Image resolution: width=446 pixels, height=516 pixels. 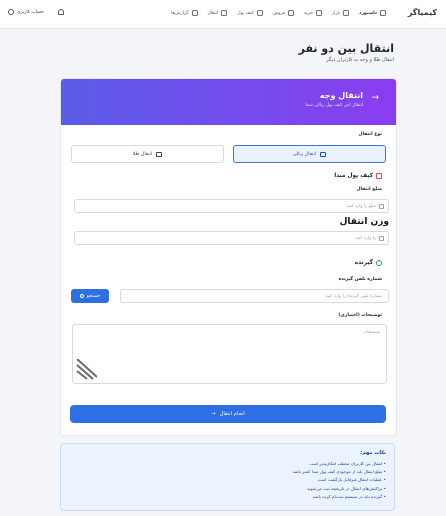 I want to click on recipient-title: گیرنده, so click(x=368, y=263).